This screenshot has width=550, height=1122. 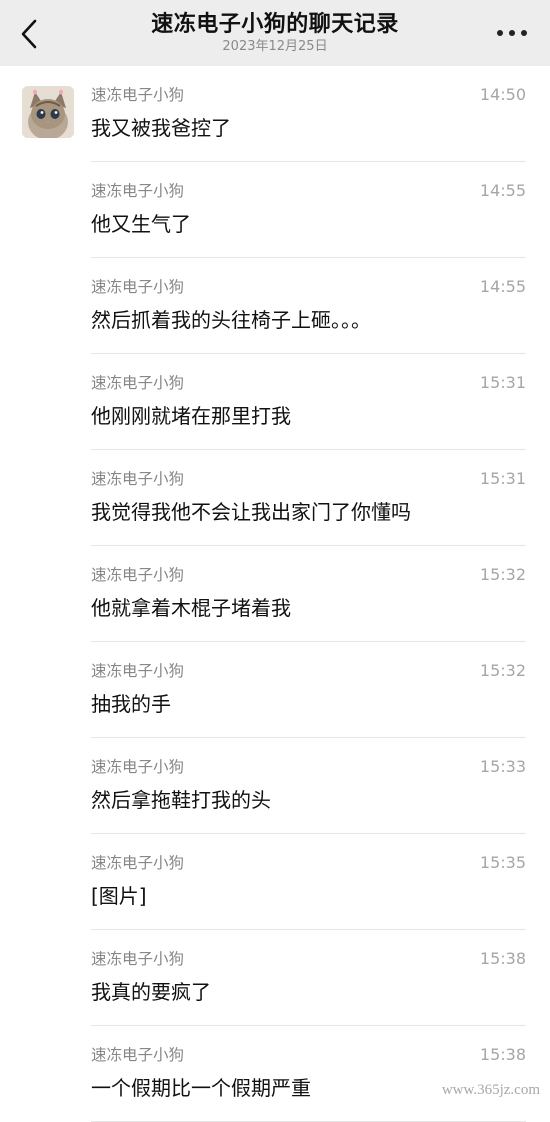 What do you see at coordinates (131, 704) in the screenshot?
I see `message-text: 抽我的手` at bounding box center [131, 704].